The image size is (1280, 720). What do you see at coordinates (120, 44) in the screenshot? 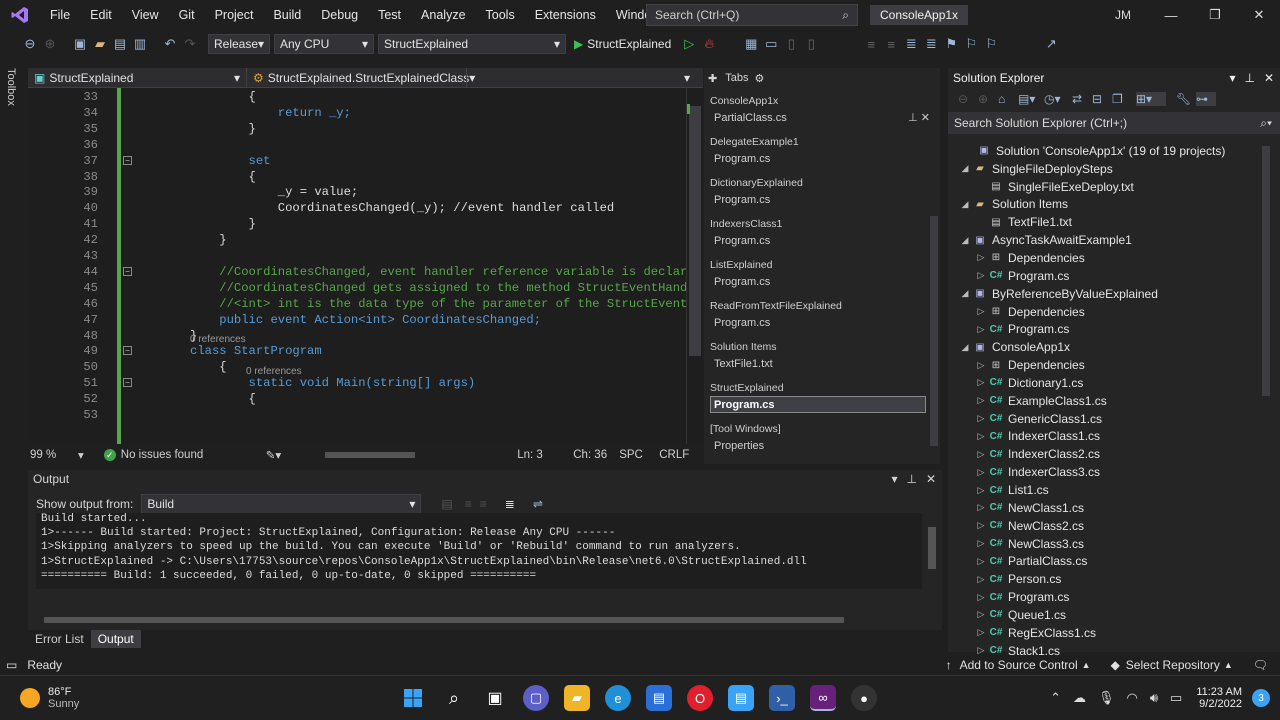
I see `save-icon: ▤` at bounding box center [120, 44].